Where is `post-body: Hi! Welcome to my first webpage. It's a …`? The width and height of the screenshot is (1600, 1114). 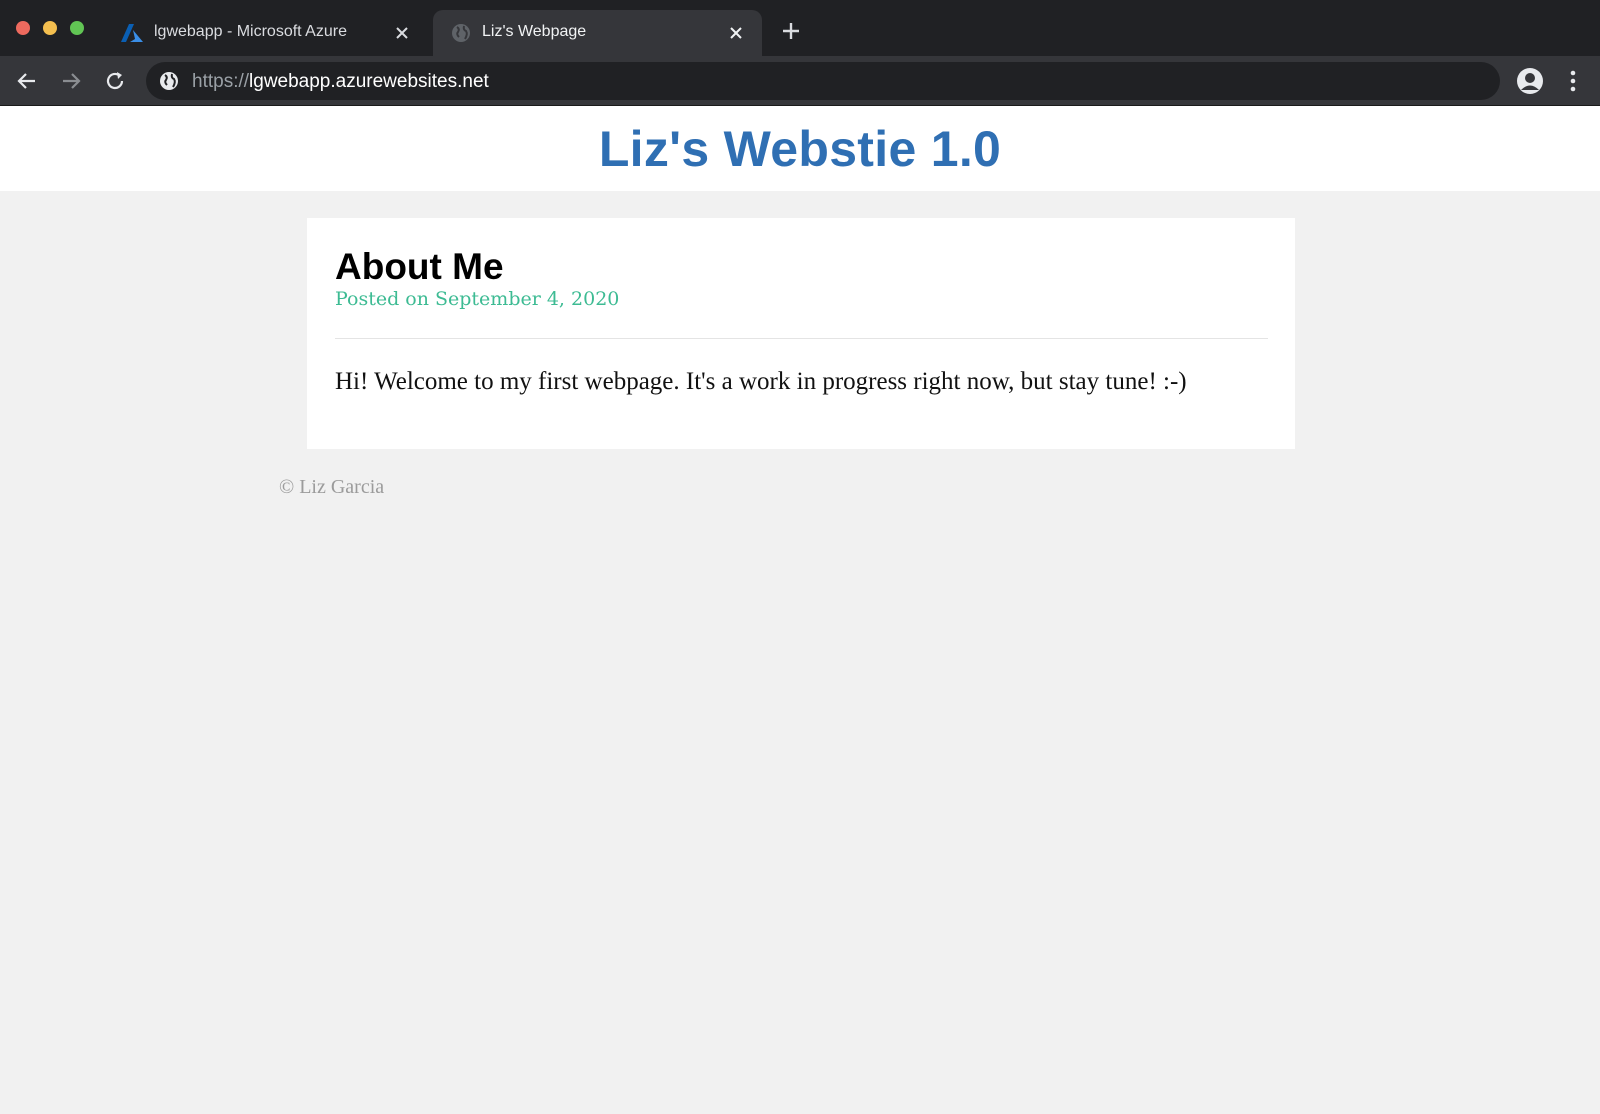
post-body: Hi! Welcome to my first webpage. It's a … is located at coordinates (761, 381).